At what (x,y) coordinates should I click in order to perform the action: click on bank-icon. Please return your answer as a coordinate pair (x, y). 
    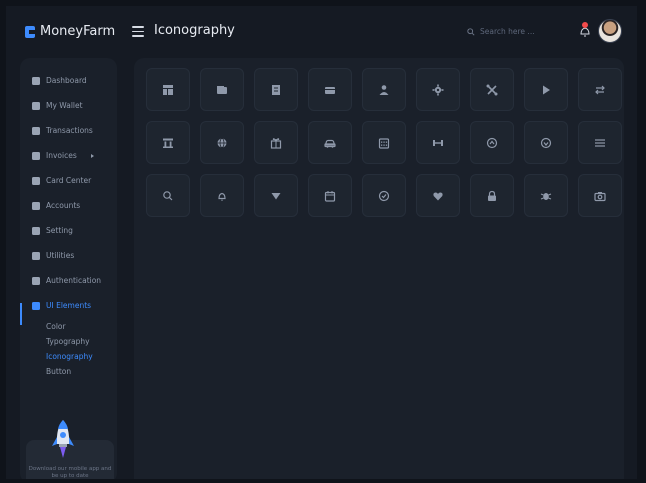
    Looking at the image, I should click on (168, 143).